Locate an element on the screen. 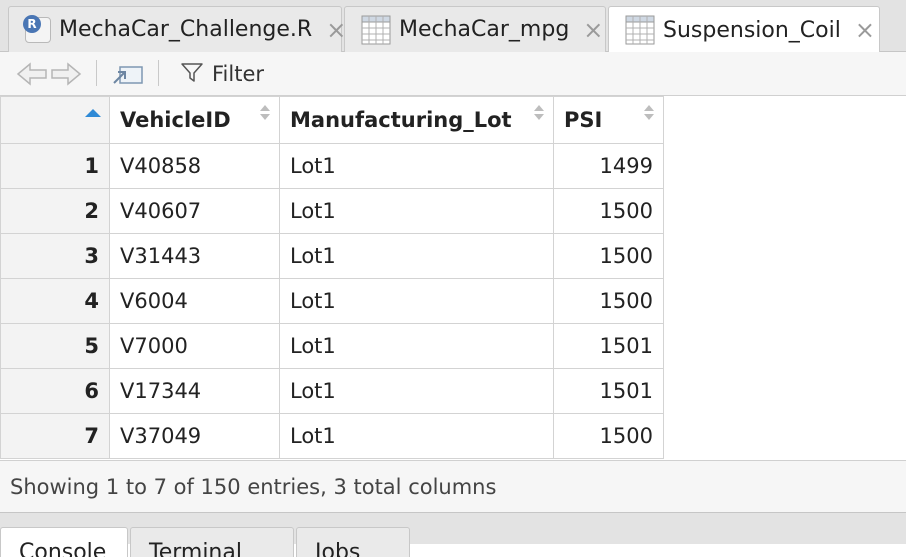  tab-label: Suspension_Coil is located at coordinates (752, 30).